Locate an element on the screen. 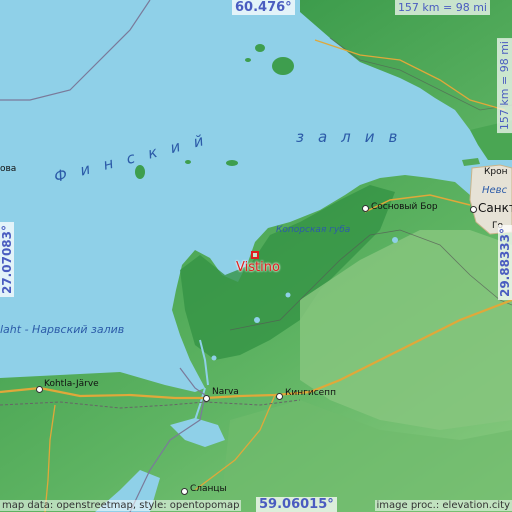 Image resolution: width=512 pixels, height=512 pixels. town-dot-narva is located at coordinates (206, 398).